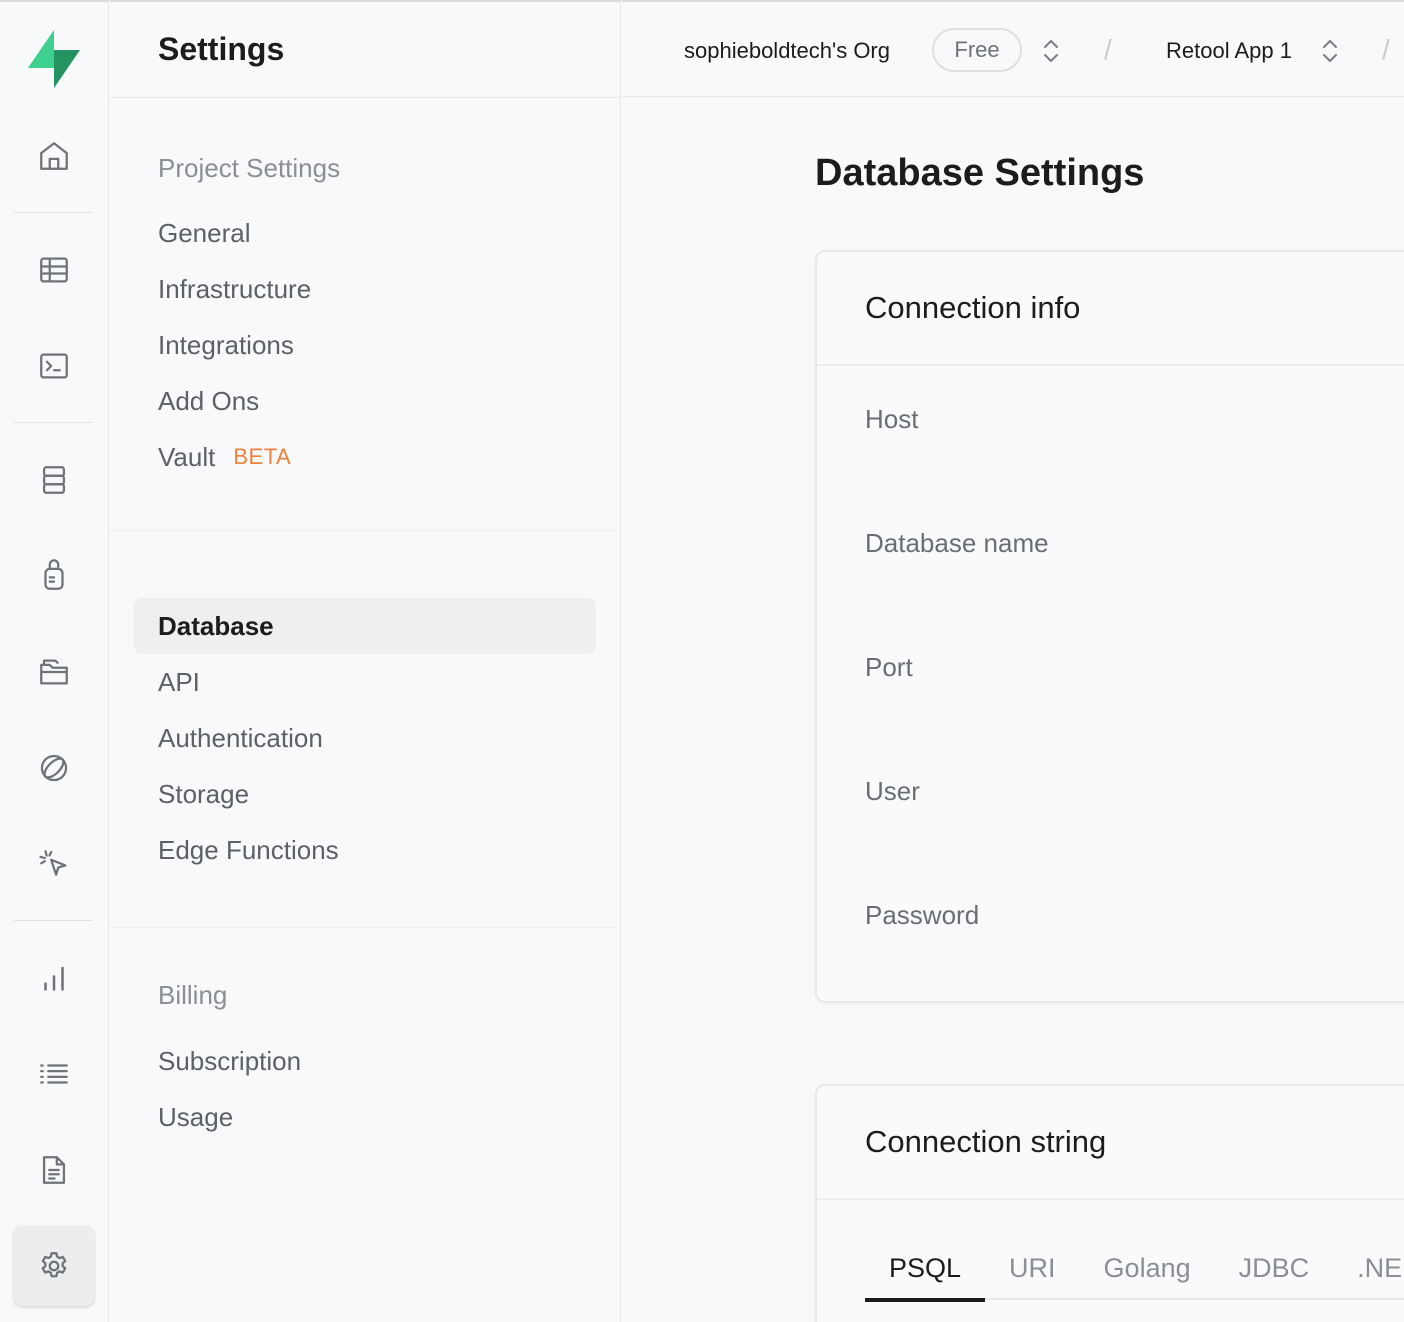  Describe the element at coordinates (240, 737) in the screenshot. I see `menu-item-label: Authentication` at that location.